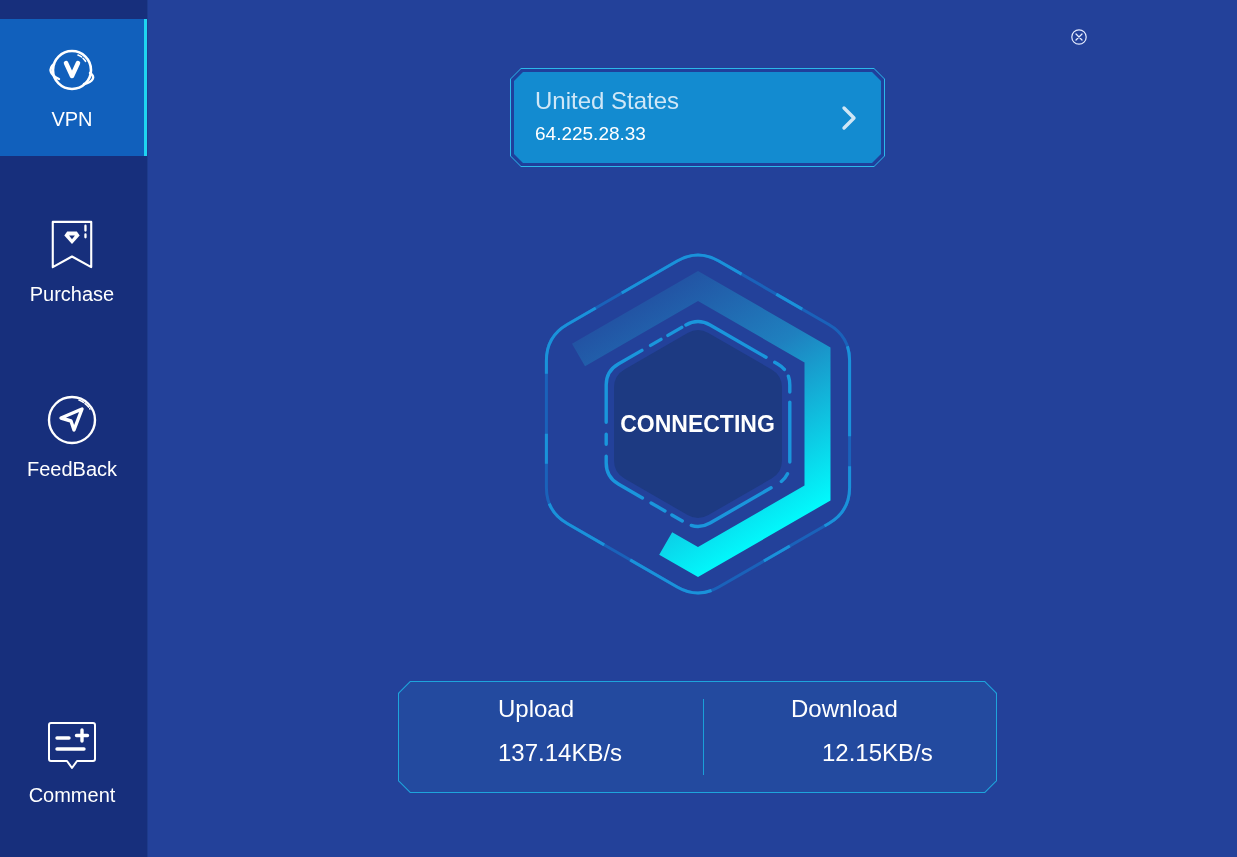 The width and height of the screenshot is (1237, 857). What do you see at coordinates (849, 117) in the screenshot?
I see `chevron-right-icon` at bounding box center [849, 117].